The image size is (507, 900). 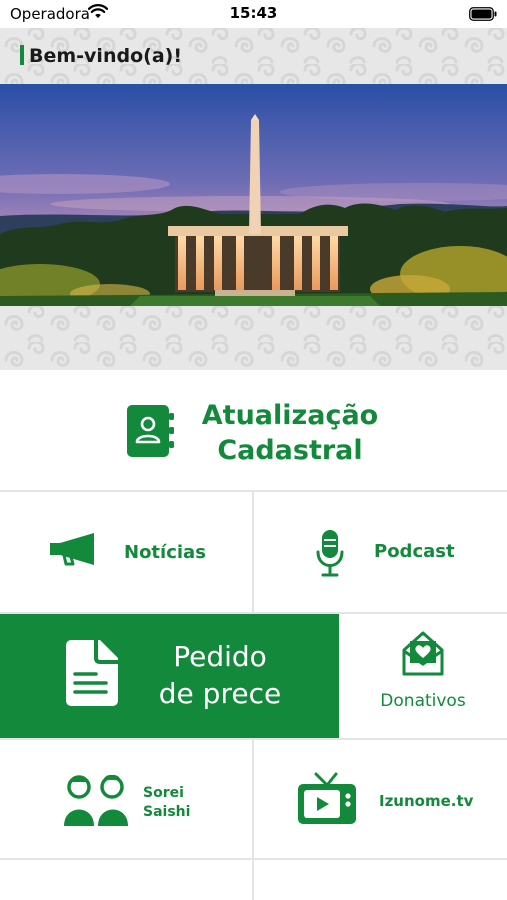 What do you see at coordinates (290, 450) in the screenshot?
I see `update-registration-line2: Cadastral` at bounding box center [290, 450].